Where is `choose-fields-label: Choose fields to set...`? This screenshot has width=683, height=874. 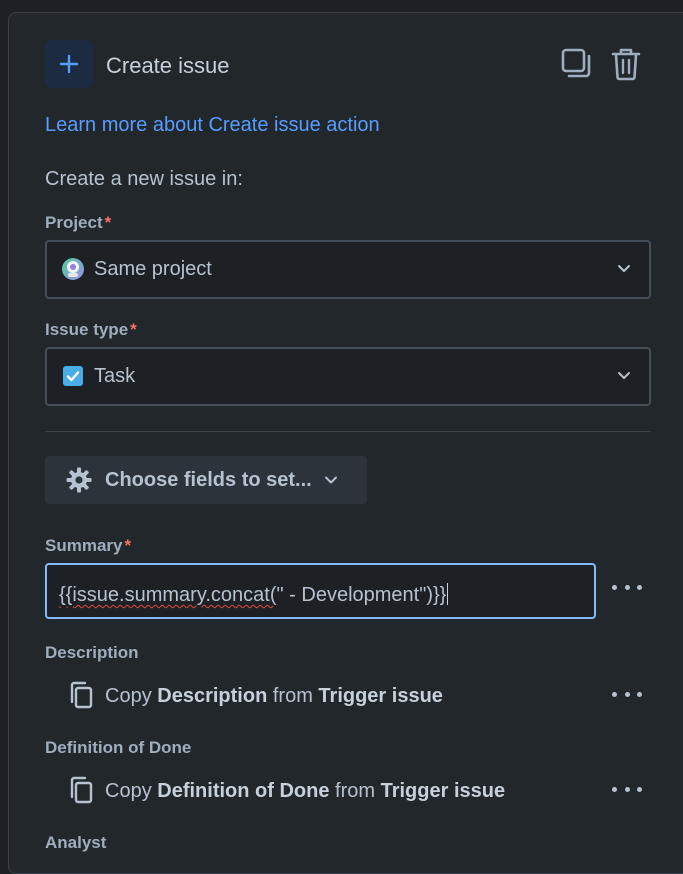
choose-fields-label: Choose fields to set... is located at coordinates (208, 480).